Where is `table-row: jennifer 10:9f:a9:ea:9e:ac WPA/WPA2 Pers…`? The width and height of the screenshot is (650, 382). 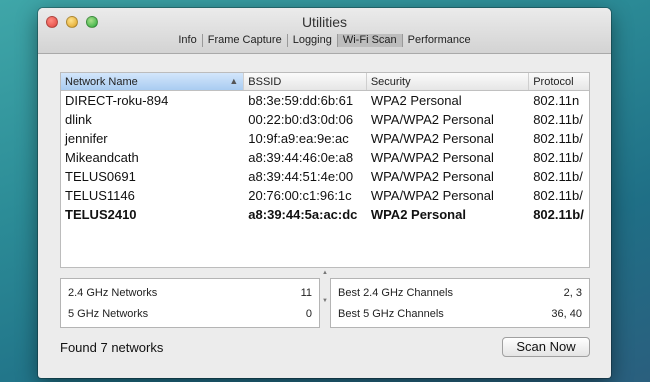
table-row: jennifer 10:9f:a9:ea:9e:ac WPA/WPA2 Pers… is located at coordinates (325, 138).